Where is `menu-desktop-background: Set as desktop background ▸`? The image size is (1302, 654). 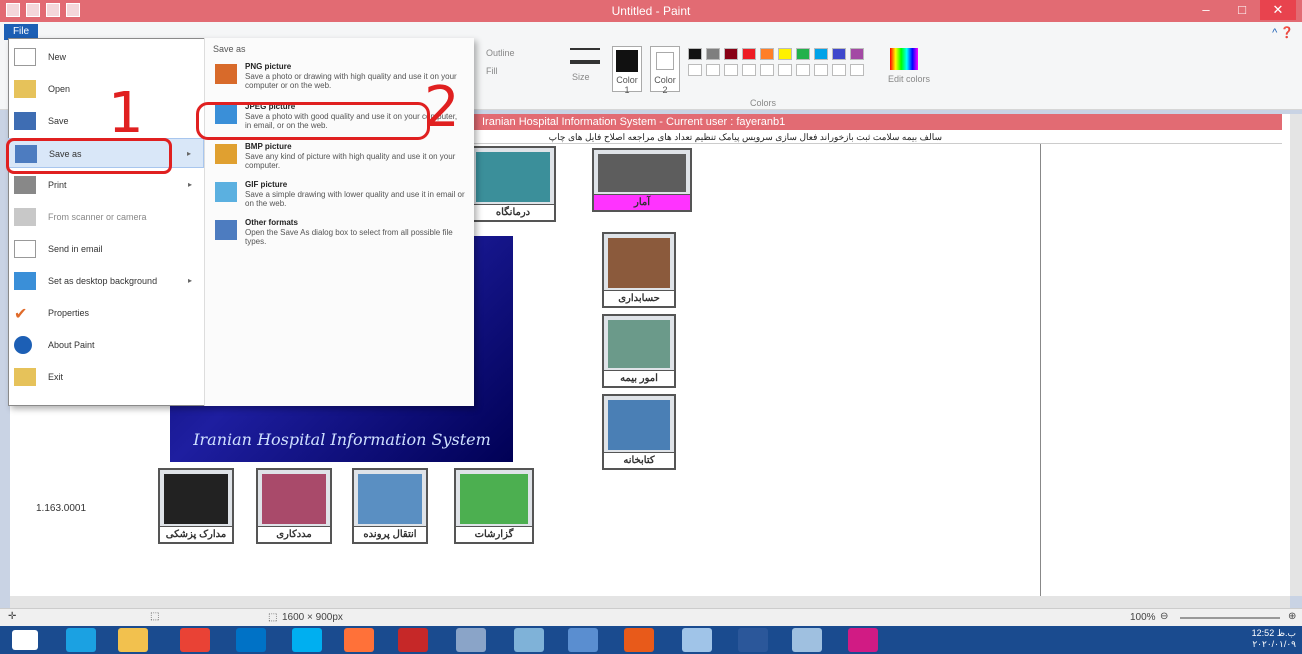
menu-desktop-background: Set as desktop background ▸ is located at coordinates (106, 281).